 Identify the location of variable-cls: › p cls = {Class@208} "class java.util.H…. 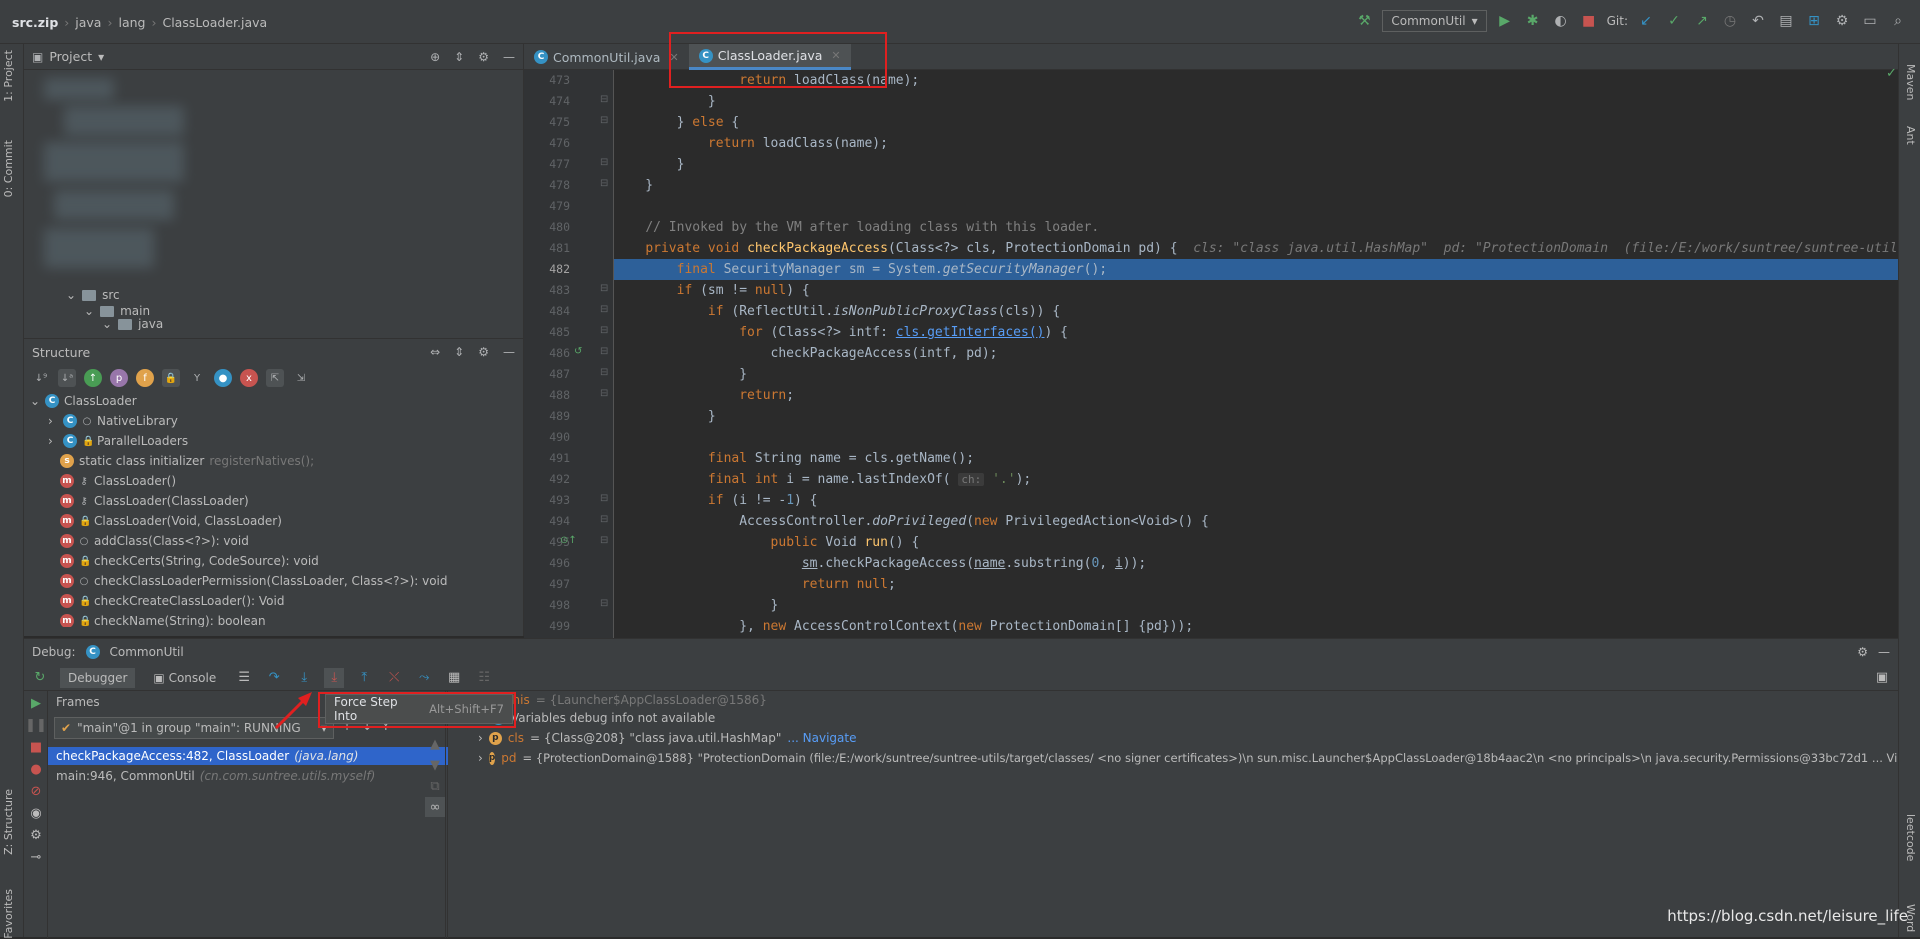
(667, 738).